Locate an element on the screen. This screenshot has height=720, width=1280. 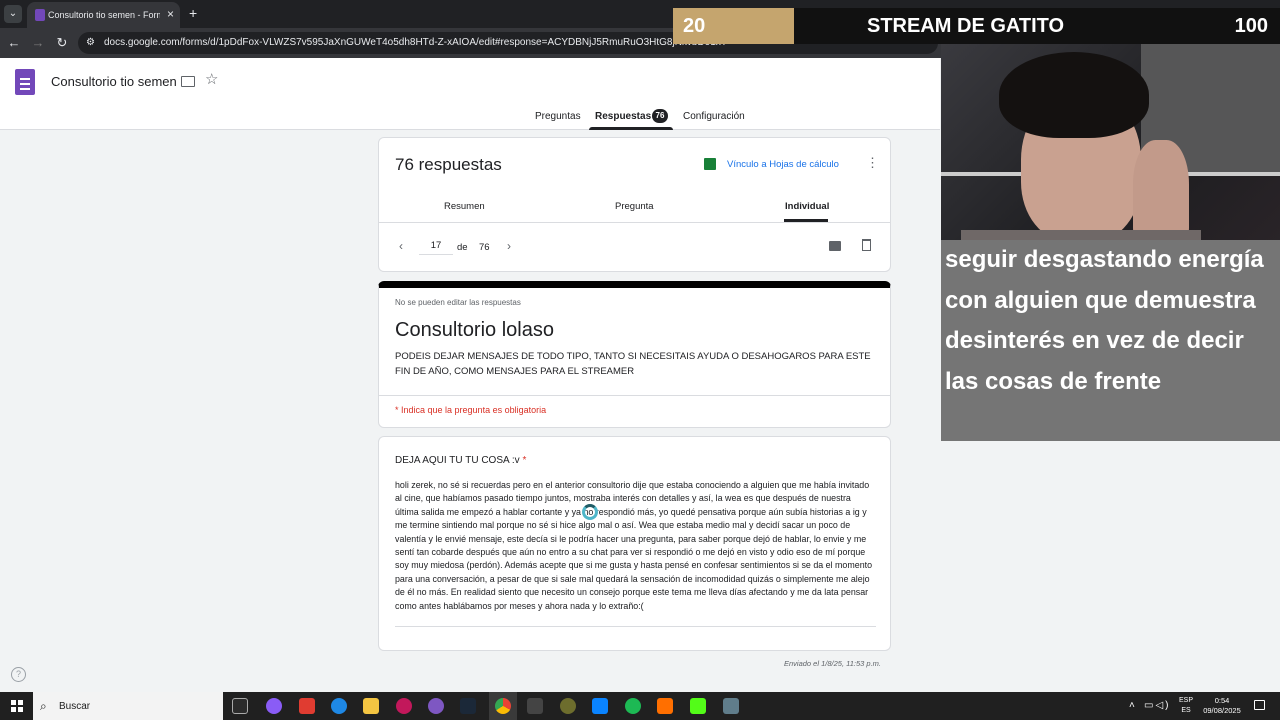
taskbar-search-box: ⌕ Buscar is located at coordinates (128, 706).